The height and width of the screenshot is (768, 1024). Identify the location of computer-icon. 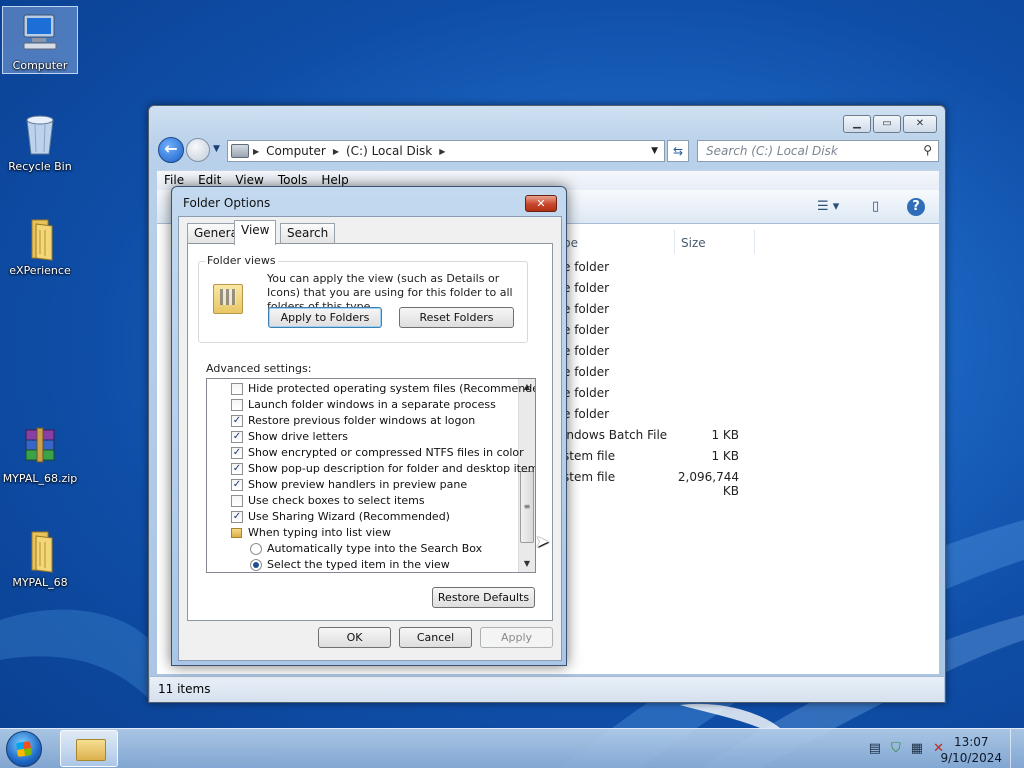
(40, 34).